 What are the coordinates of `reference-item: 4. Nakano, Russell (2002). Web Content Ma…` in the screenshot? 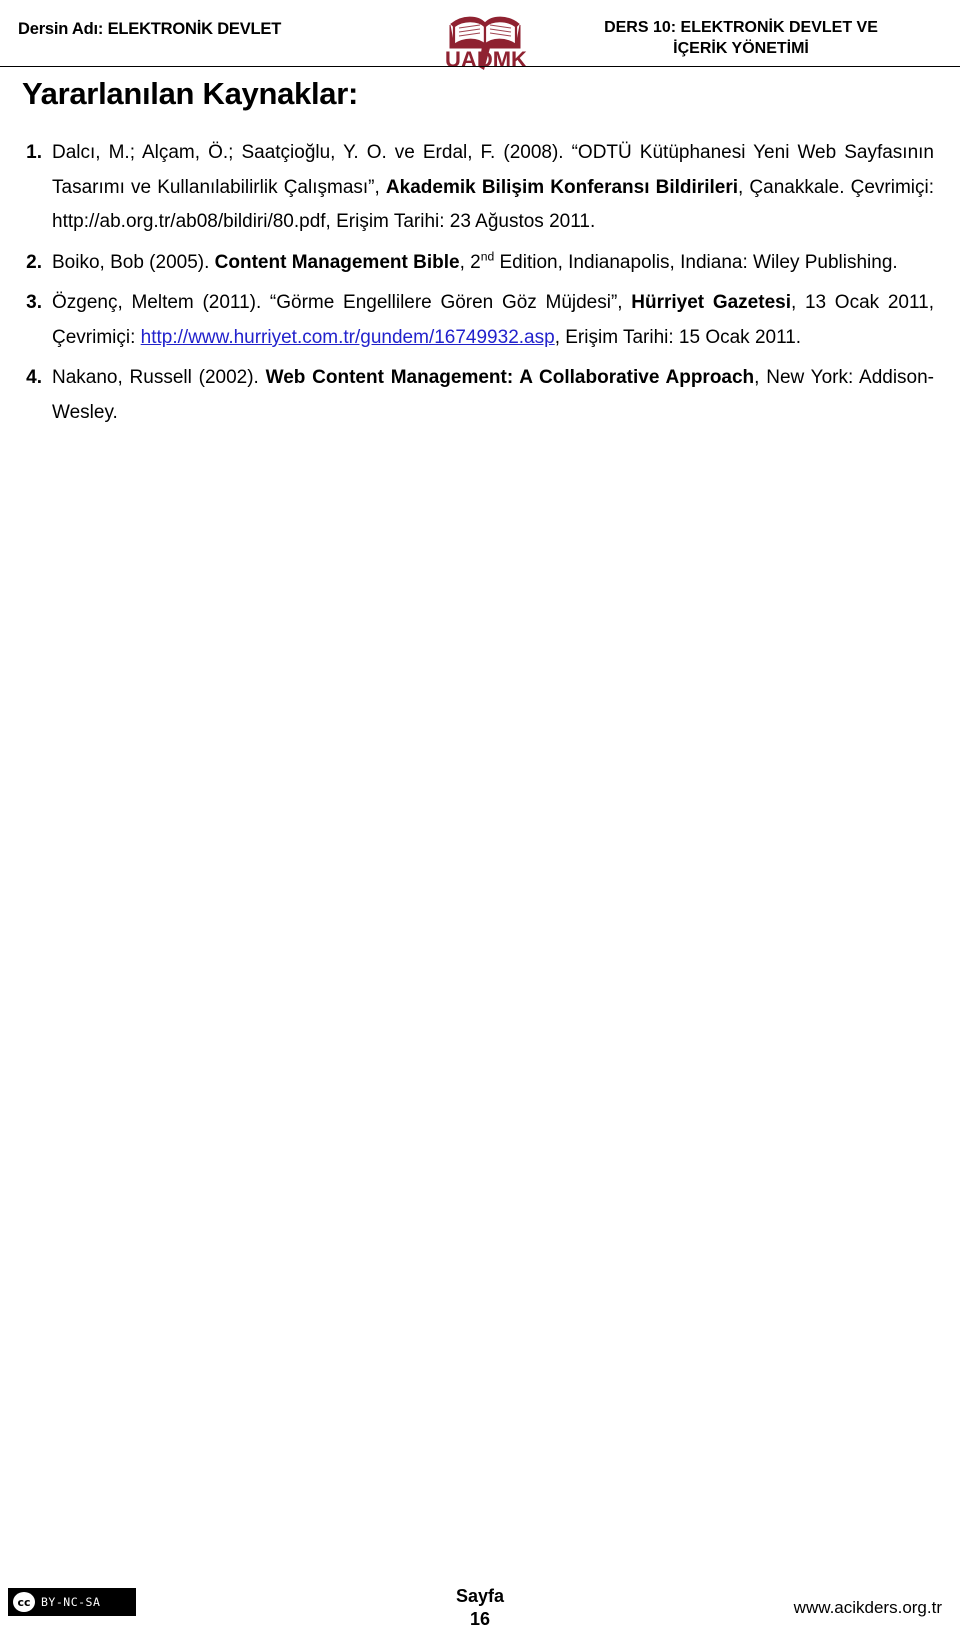 It's located at (478, 395).